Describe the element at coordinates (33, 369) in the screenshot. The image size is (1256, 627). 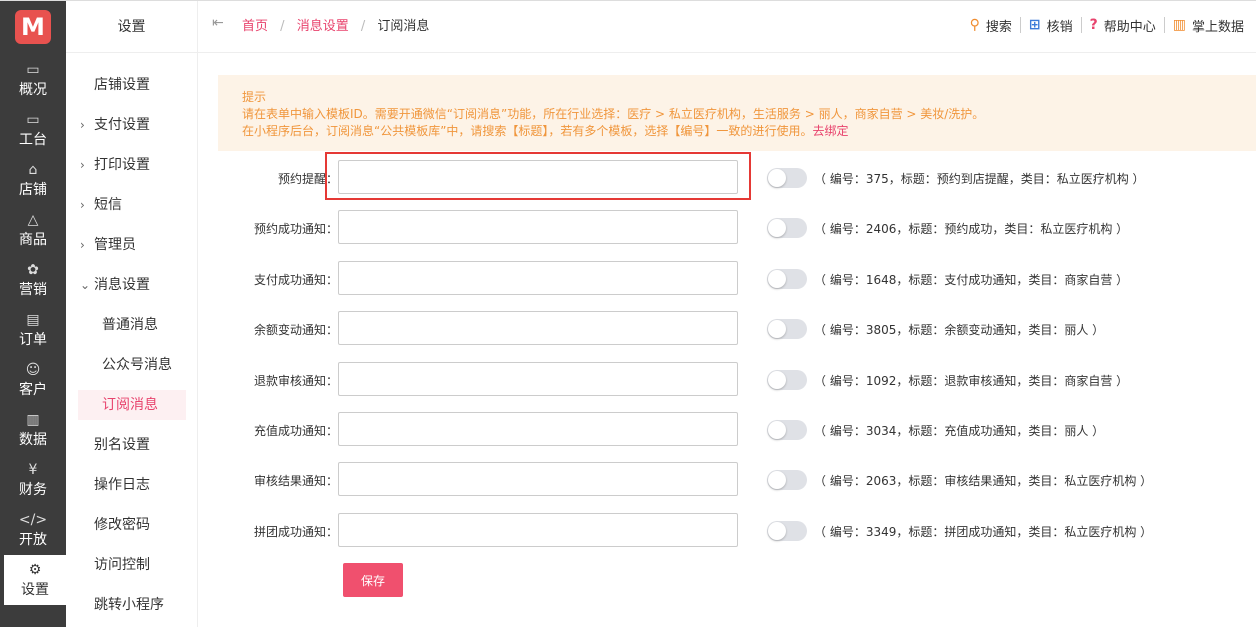
I see `user-icon: ☺` at that location.